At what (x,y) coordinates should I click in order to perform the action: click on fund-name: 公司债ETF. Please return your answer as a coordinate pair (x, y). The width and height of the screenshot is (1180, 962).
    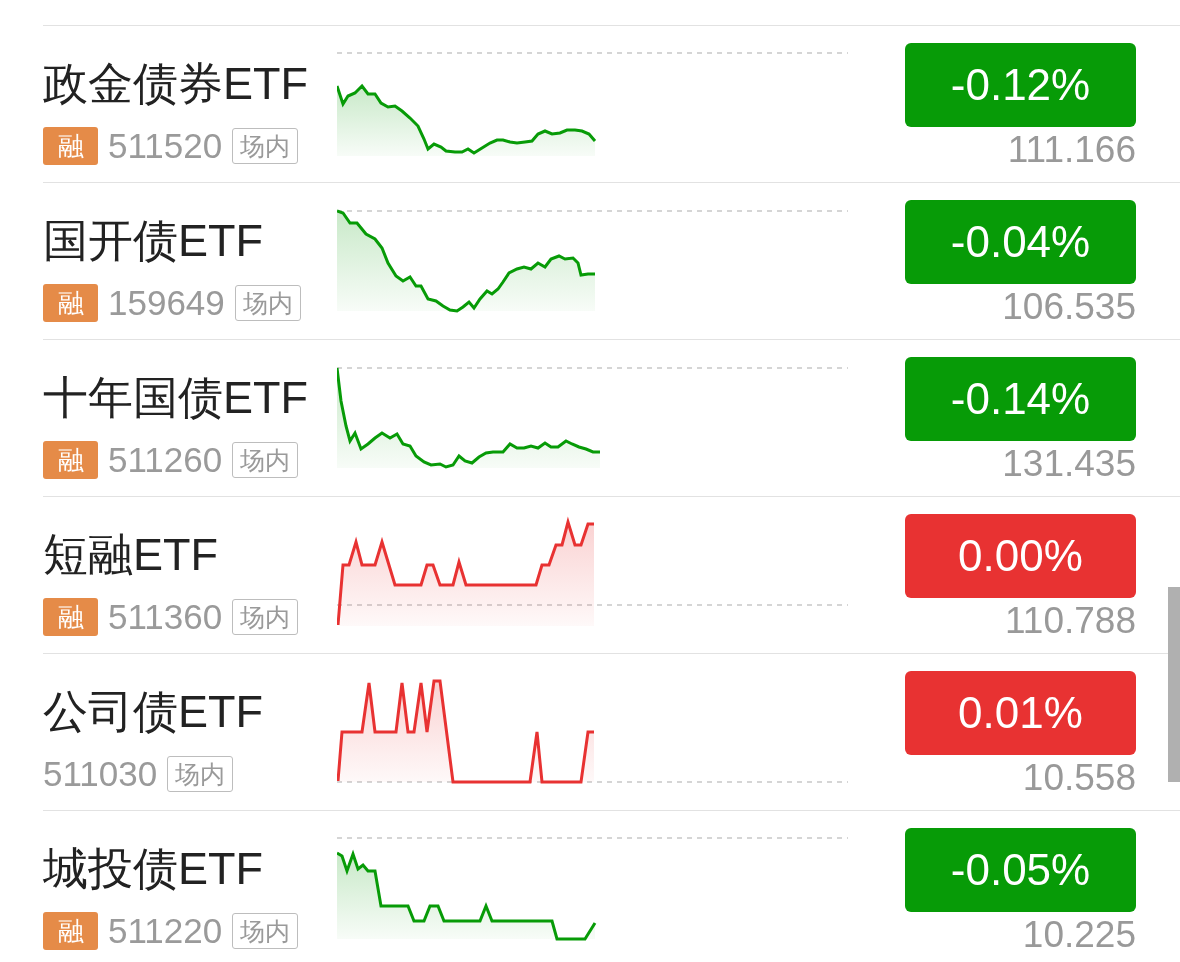
    Looking at the image, I should click on (153, 712).